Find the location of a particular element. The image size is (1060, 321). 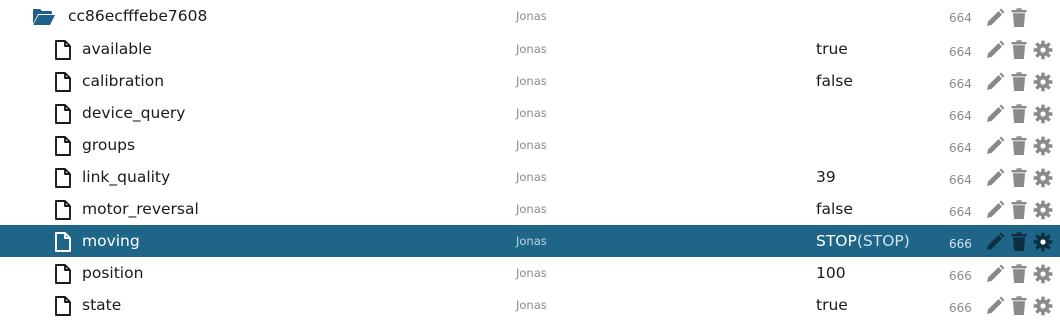

item-value-text: 39 is located at coordinates (826, 177).